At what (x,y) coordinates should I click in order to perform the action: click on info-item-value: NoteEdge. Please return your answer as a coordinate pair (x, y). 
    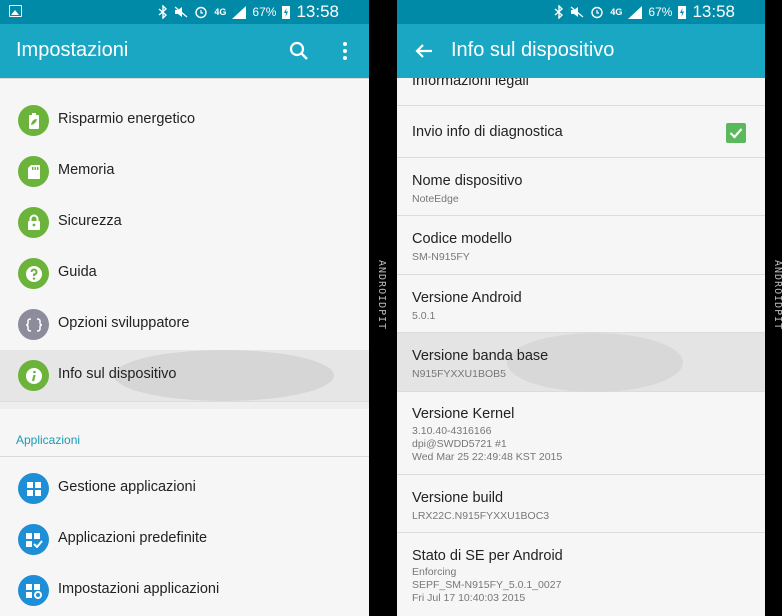
    Looking at the image, I should click on (435, 199).